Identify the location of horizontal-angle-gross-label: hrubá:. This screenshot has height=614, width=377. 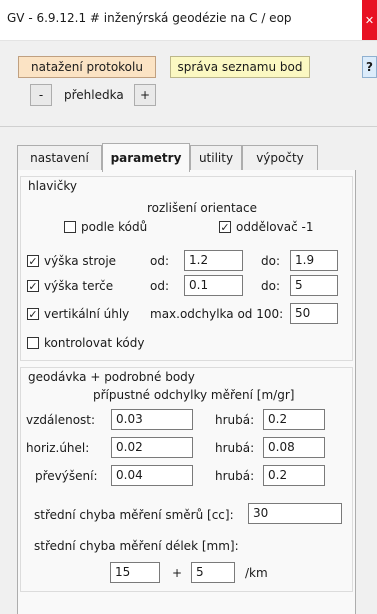
(235, 448).